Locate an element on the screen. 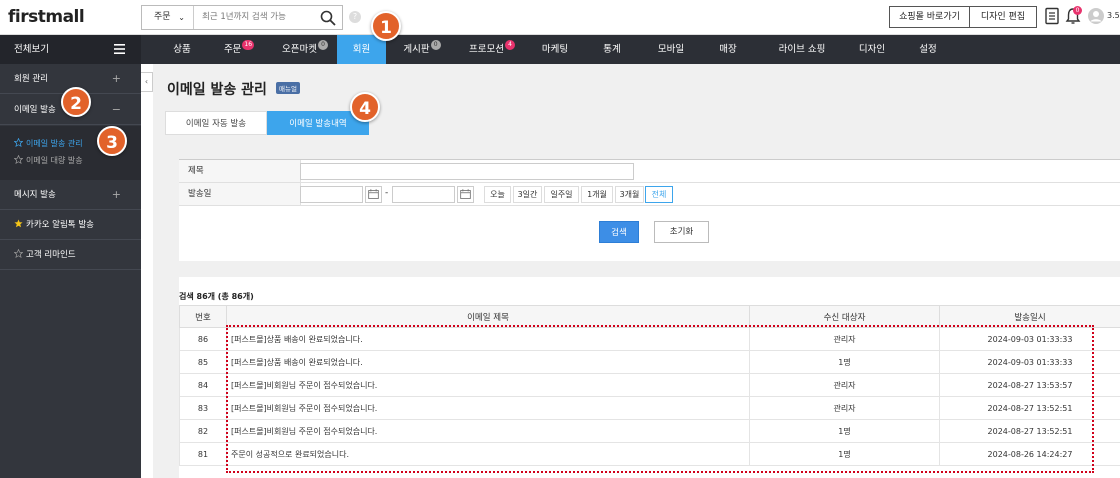 Image resolution: width=1120 pixels, height=478 pixels. sidebar-collapse-button: ‹ is located at coordinates (147, 82).